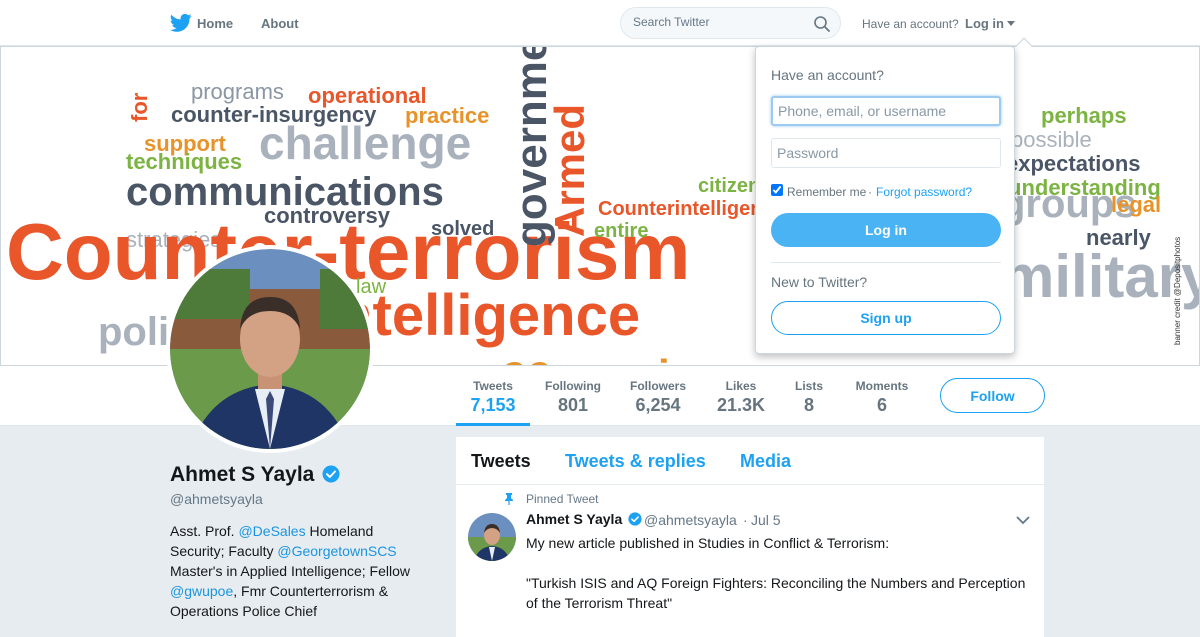 This screenshot has width=1200, height=637. I want to click on top-nav: Home About Have an account? Log in, so click(600, 23).